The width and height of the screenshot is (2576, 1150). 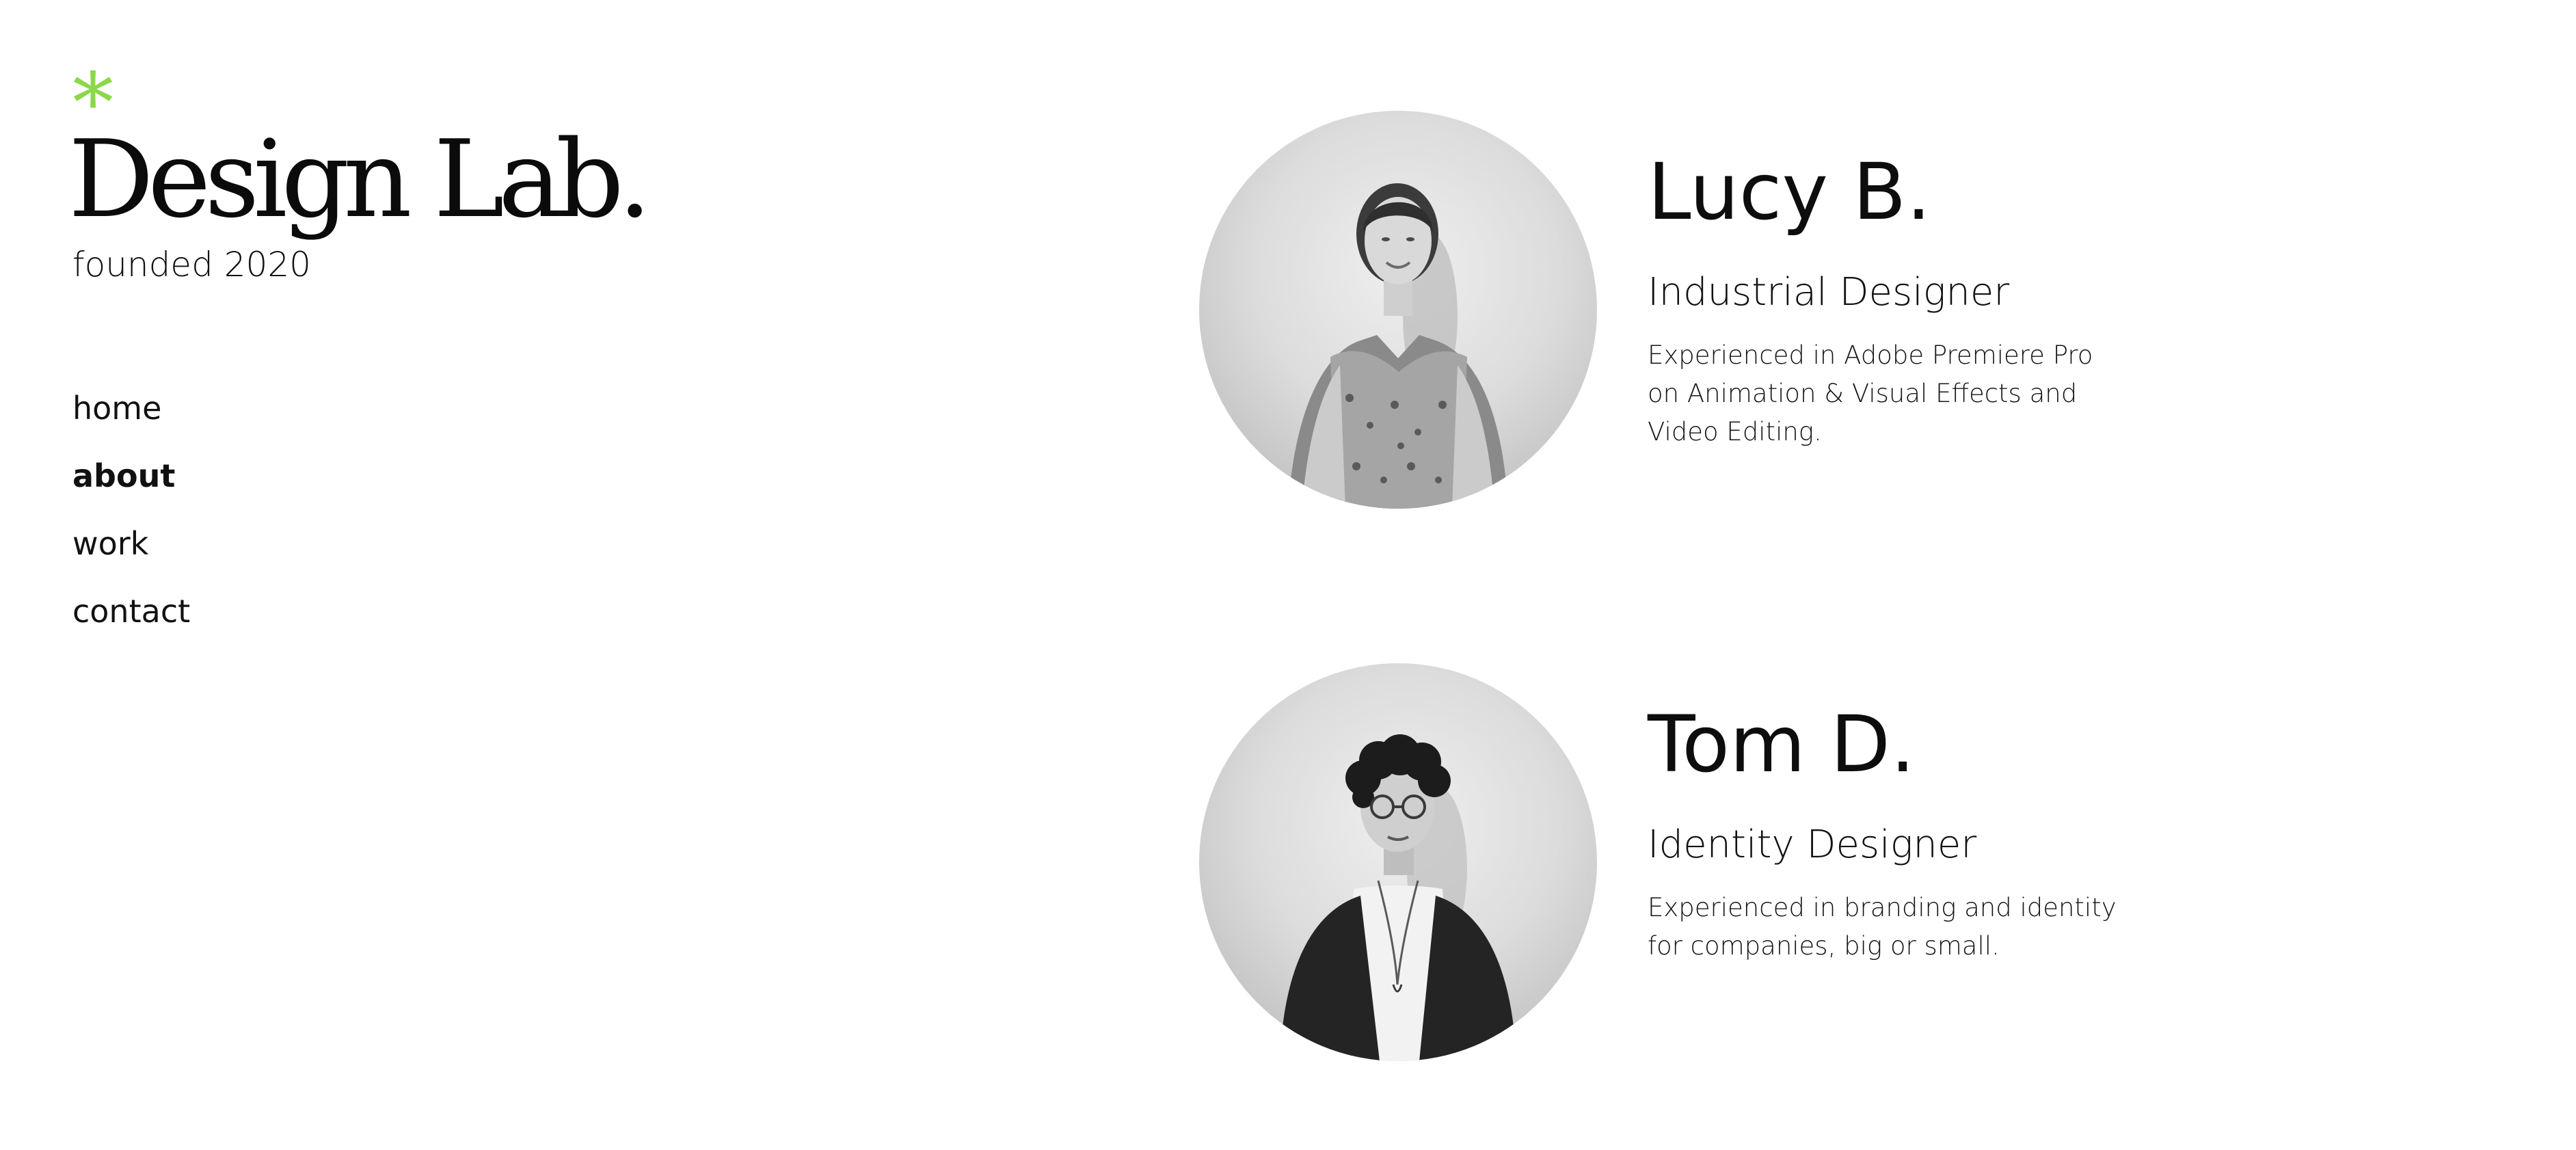 I want to click on member-name: Tom D., so click(x=1782, y=744).